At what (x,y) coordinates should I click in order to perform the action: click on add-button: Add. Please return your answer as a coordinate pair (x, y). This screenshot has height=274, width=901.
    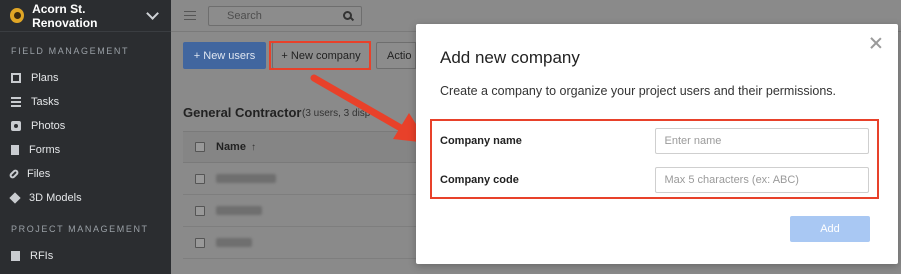
    Looking at the image, I should click on (830, 229).